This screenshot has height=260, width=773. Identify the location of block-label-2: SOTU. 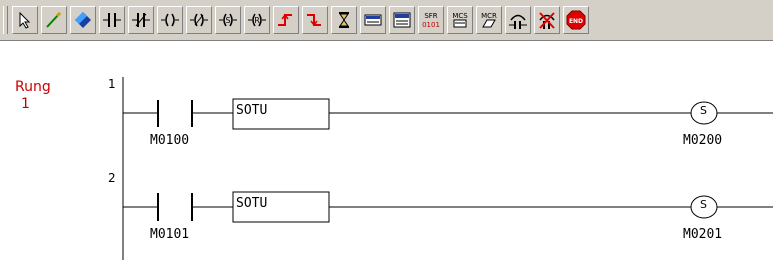
(252, 203).